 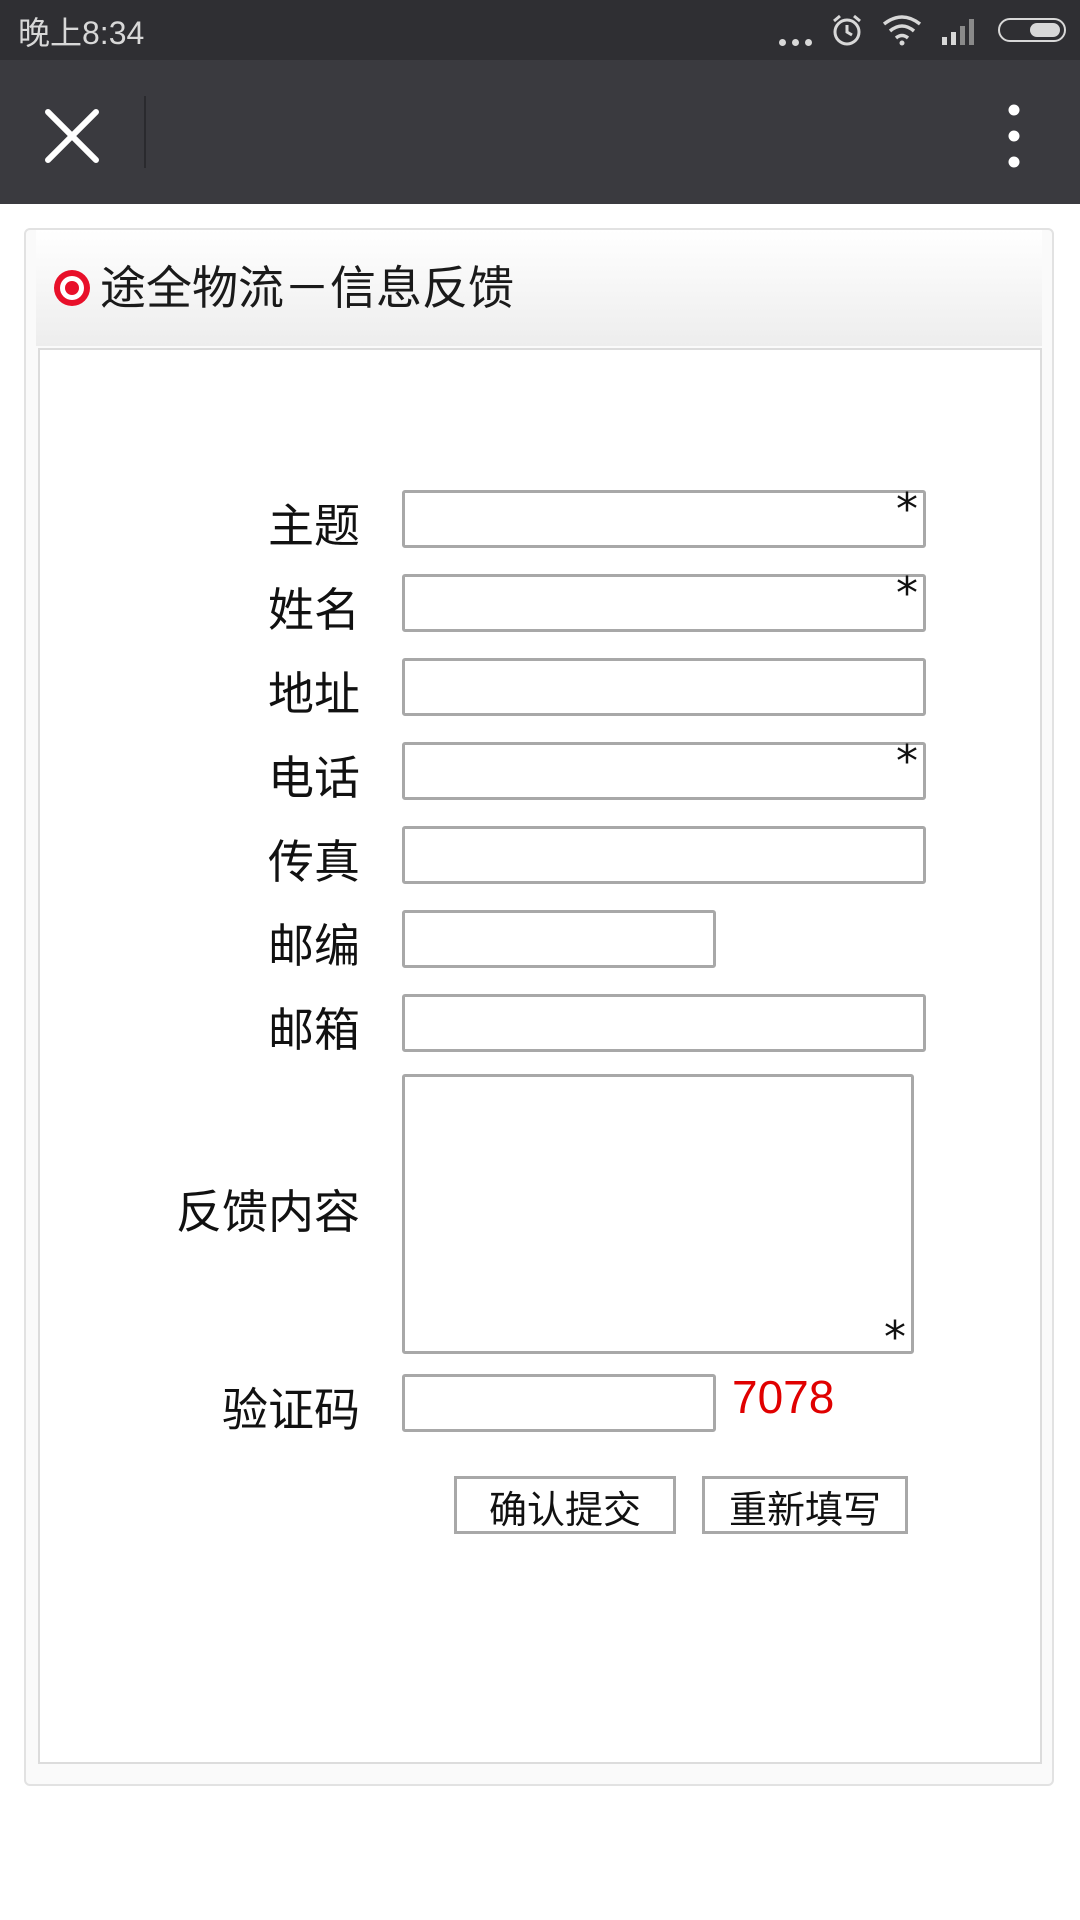 What do you see at coordinates (664, 603) in the screenshot?
I see `name-input` at bounding box center [664, 603].